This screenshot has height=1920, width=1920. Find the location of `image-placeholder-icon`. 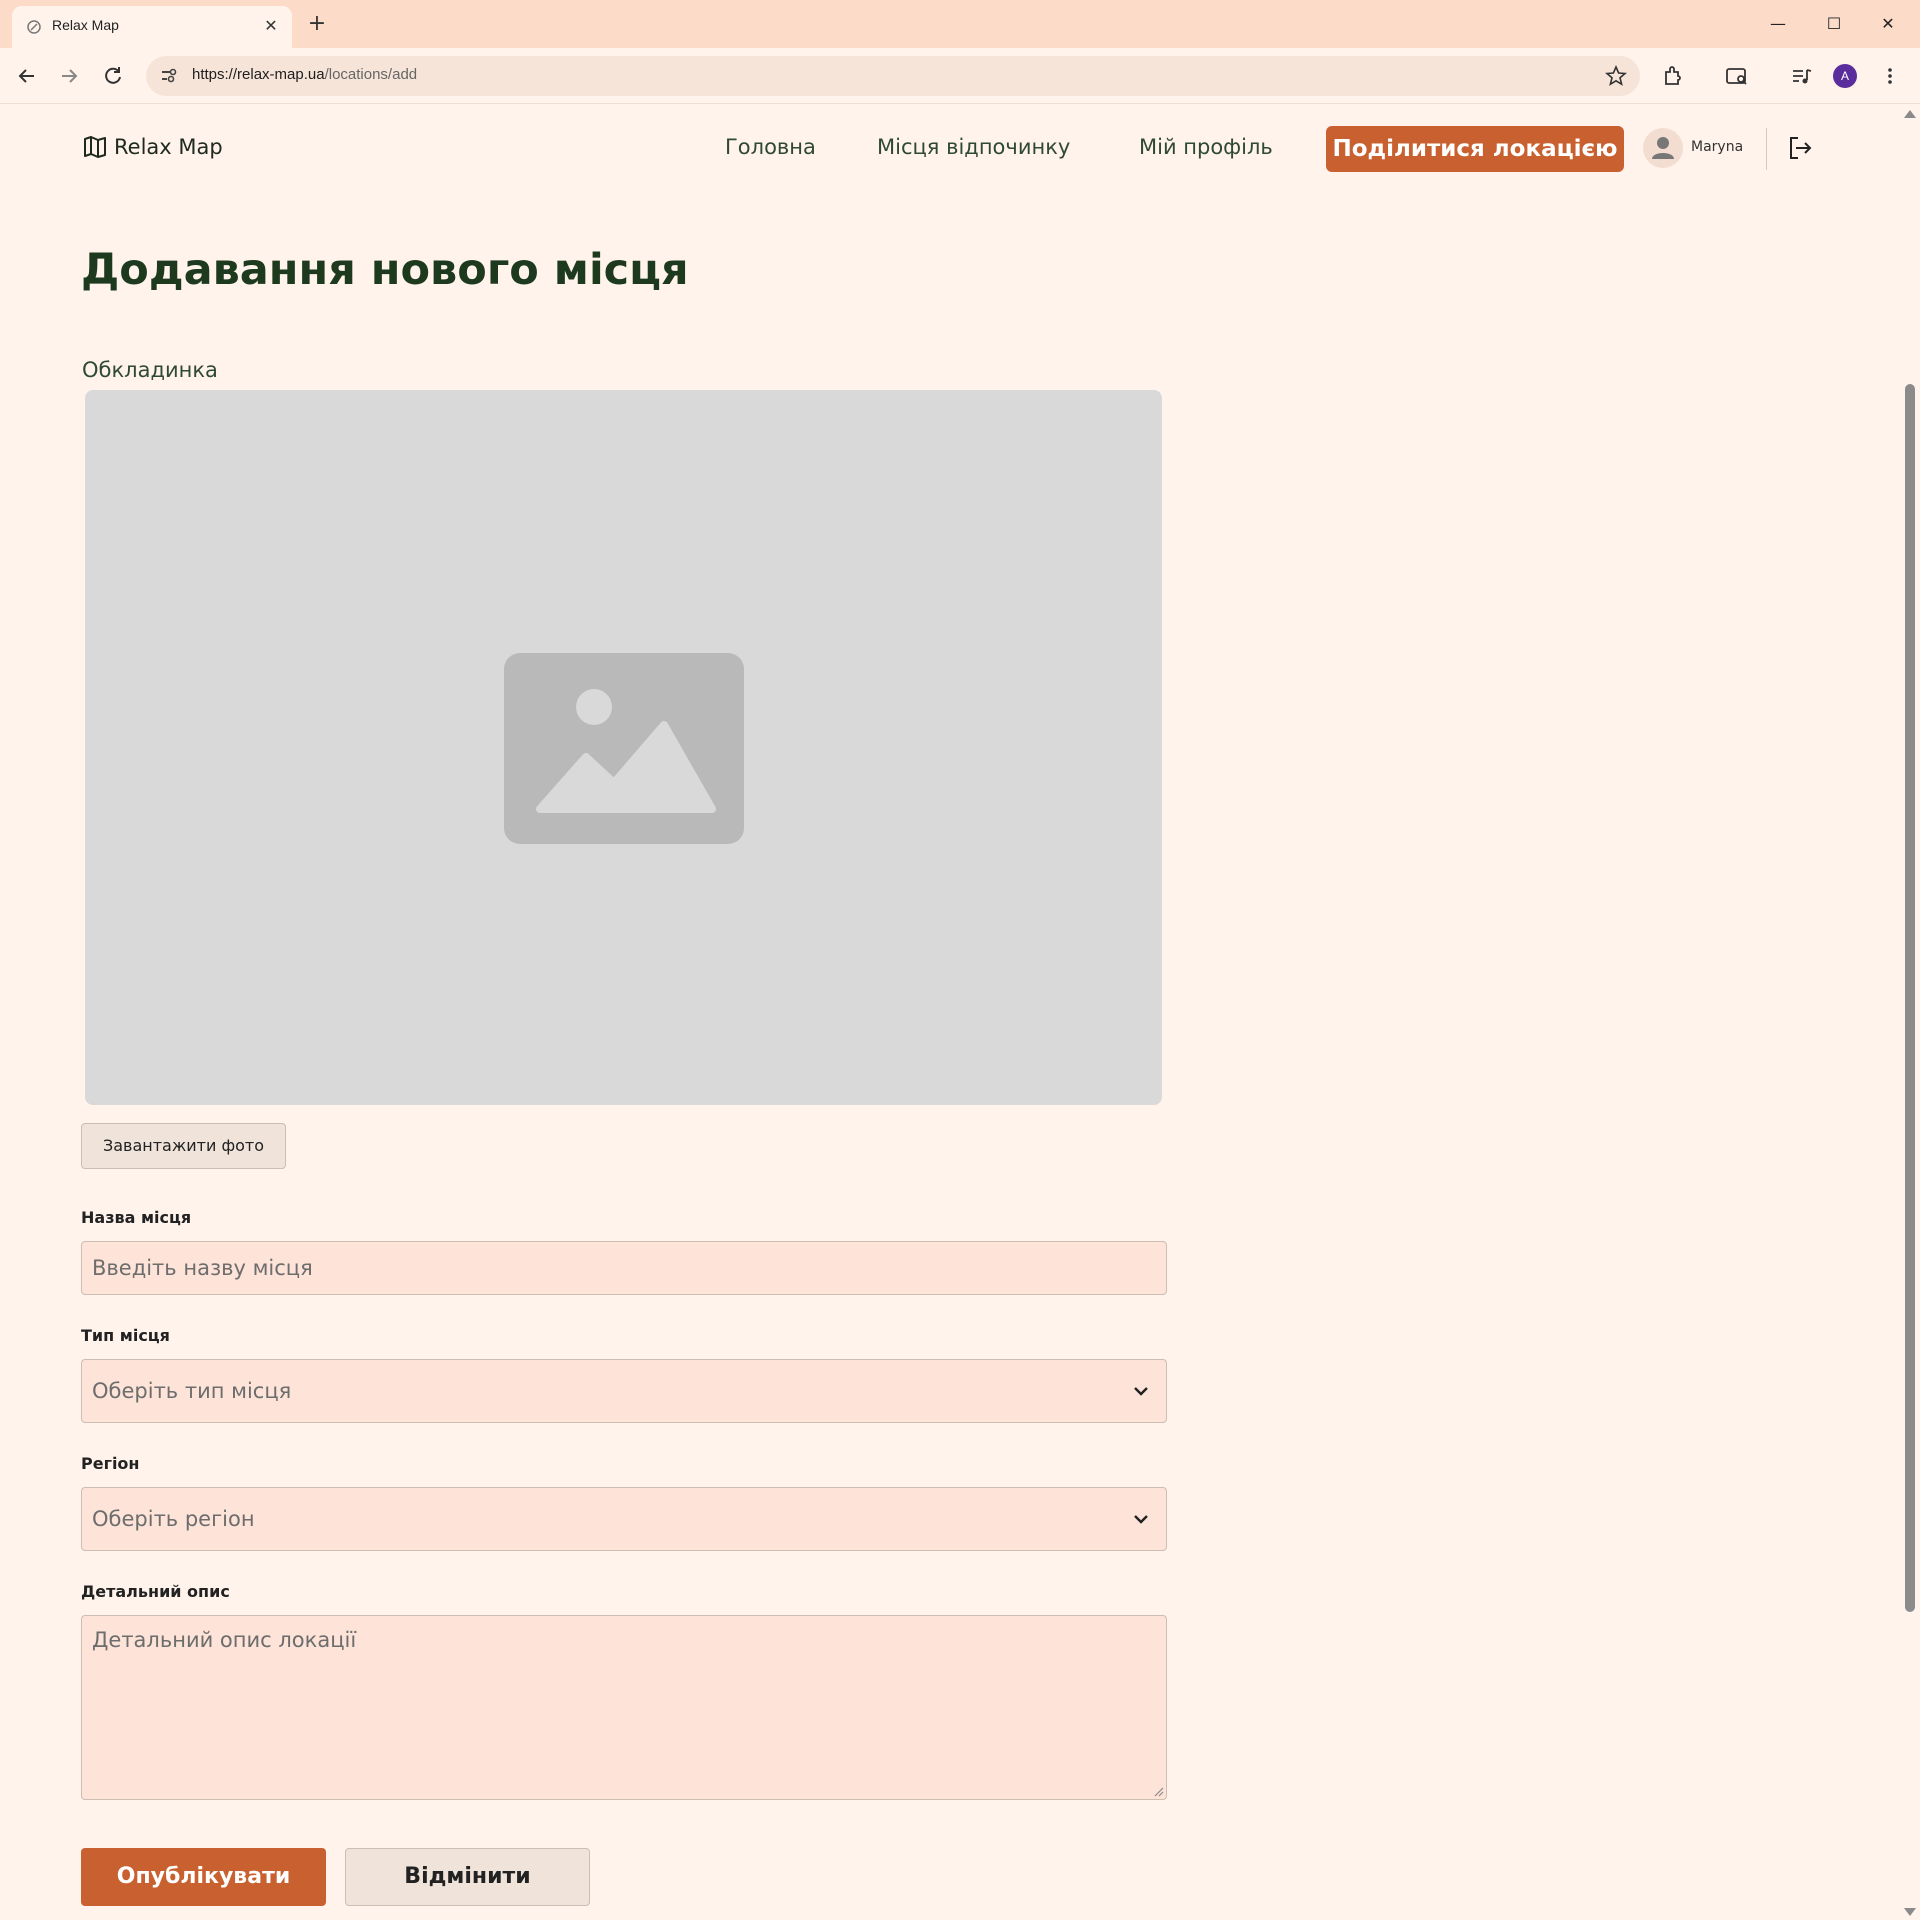

image-placeholder-icon is located at coordinates (624, 748).